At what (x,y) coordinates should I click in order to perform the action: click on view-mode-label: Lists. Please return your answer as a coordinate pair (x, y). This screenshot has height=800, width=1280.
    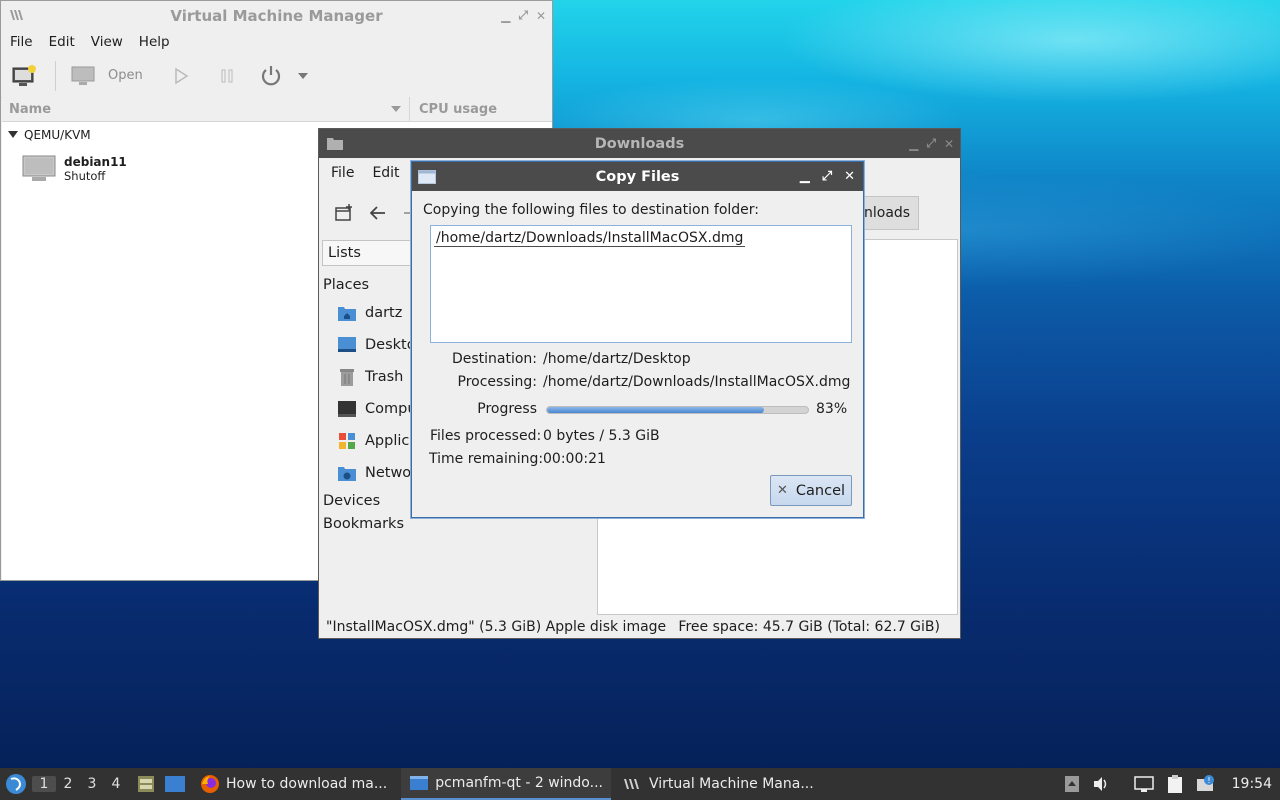
    Looking at the image, I should click on (344, 253).